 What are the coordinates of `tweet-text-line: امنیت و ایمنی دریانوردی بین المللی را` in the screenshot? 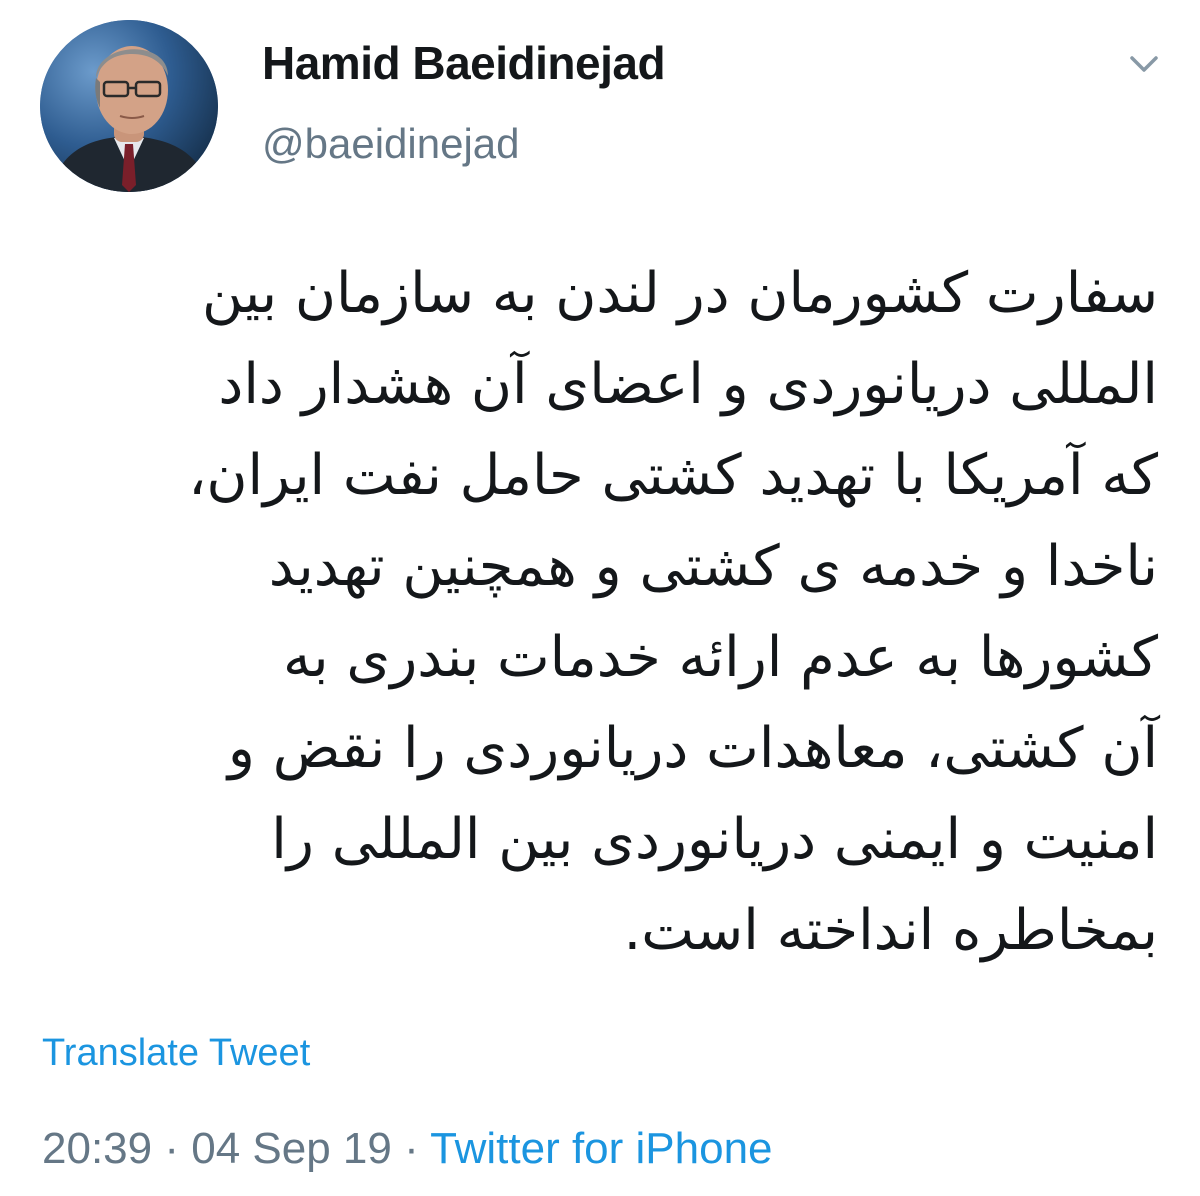 It's located at (714, 839).